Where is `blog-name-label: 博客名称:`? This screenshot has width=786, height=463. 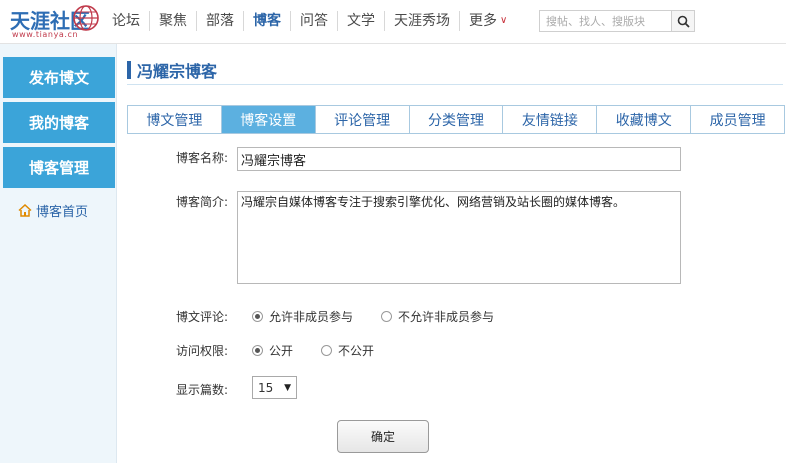
blog-name-label: 博客名称: is located at coordinates (202, 158).